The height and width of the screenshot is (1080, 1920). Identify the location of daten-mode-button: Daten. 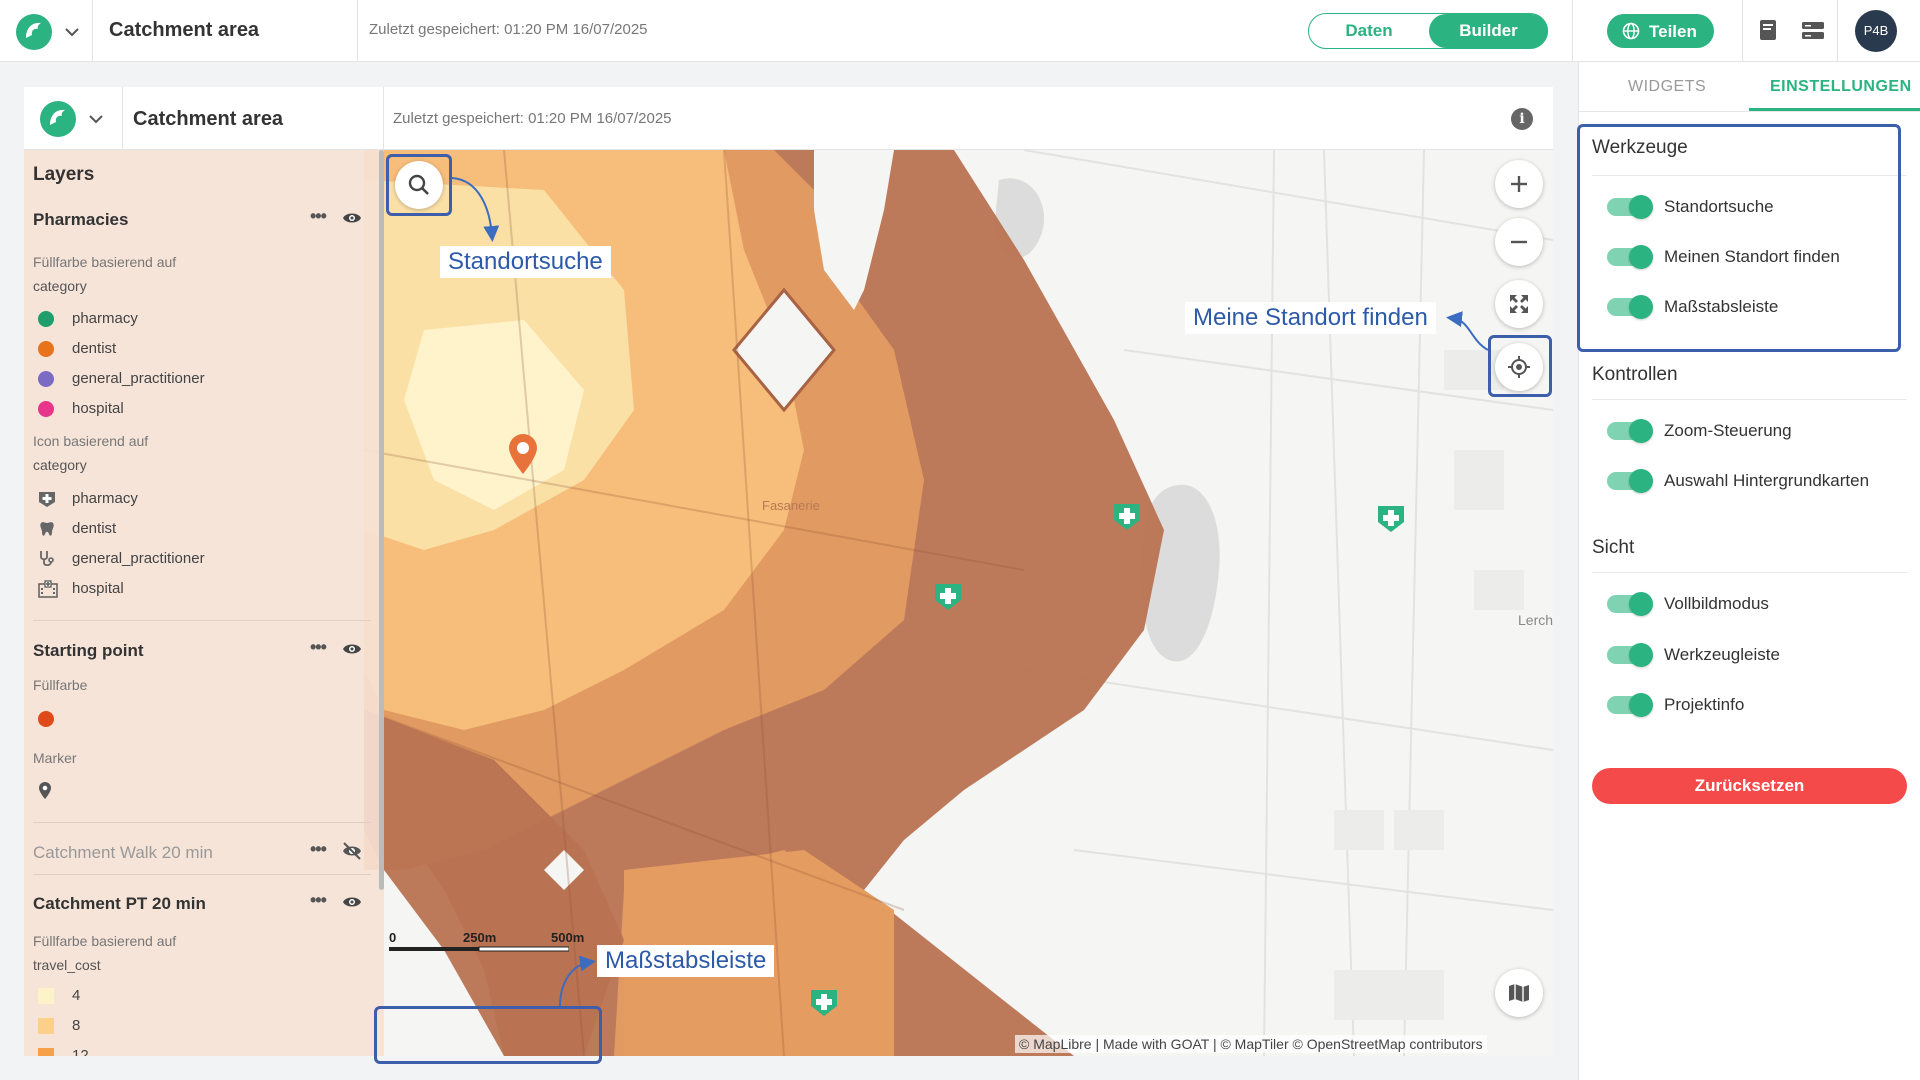
(1369, 31).